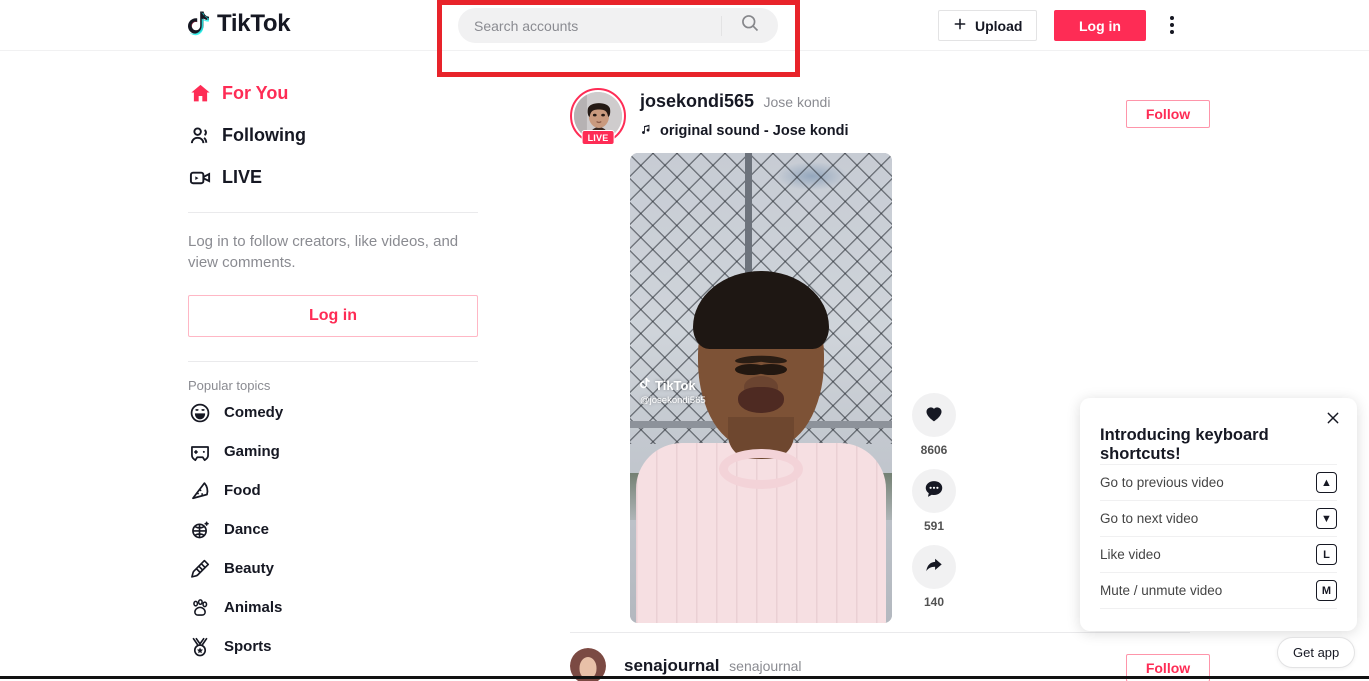 This screenshot has height=681, width=1369. I want to click on watermark-tiktok-note-icon, so click(645, 385).